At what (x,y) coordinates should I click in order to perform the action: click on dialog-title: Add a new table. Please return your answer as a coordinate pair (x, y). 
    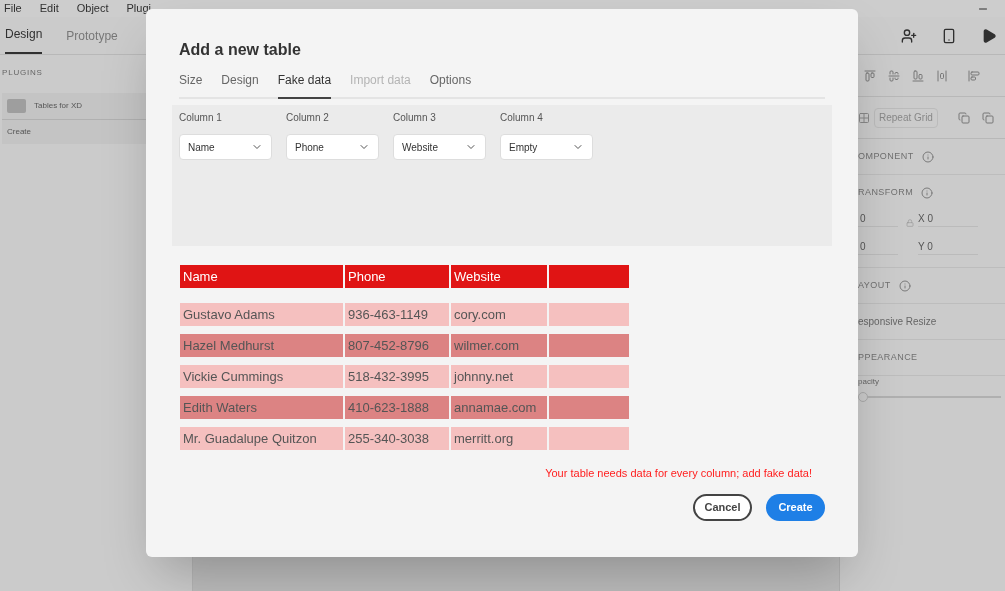
    Looking at the image, I should click on (240, 50).